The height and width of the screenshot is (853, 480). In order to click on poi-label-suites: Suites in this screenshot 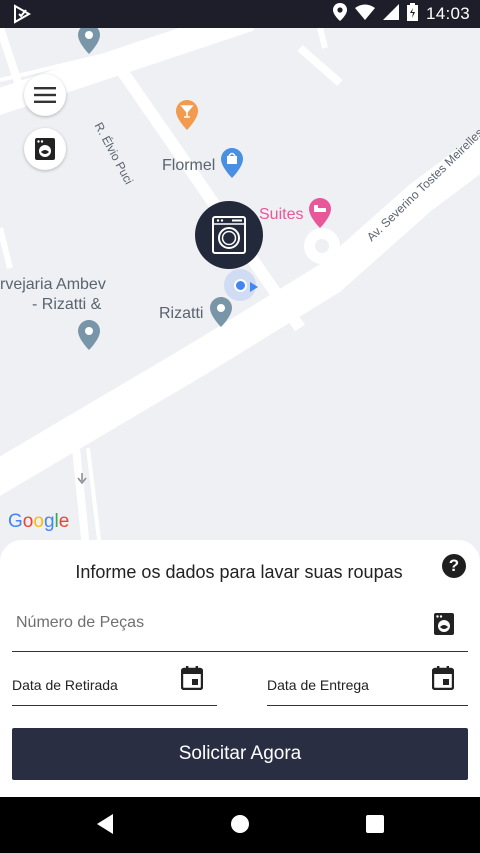, I will do `click(281, 214)`.